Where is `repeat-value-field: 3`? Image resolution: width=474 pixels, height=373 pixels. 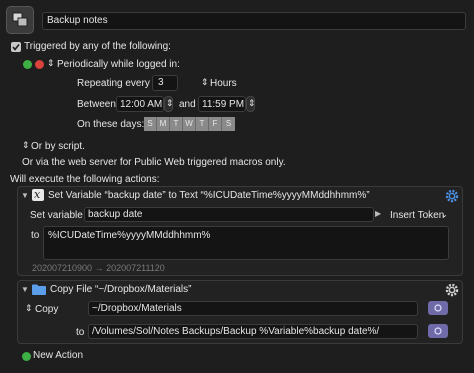 repeat-value-field: 3 is located at coordinates (165, 83).